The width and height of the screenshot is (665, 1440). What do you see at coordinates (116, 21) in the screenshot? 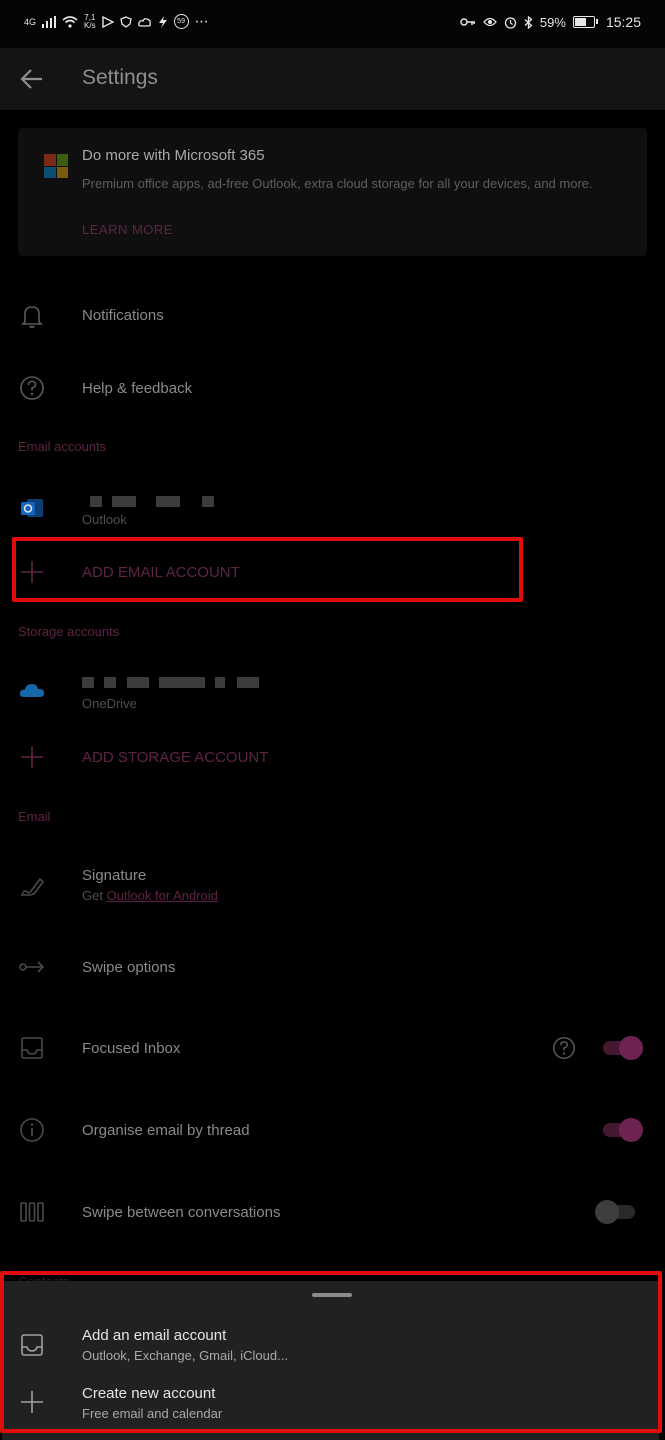
I see `status-left: 4G 7,1 K/s 59 ⋯` at bounding box center [116, 21].